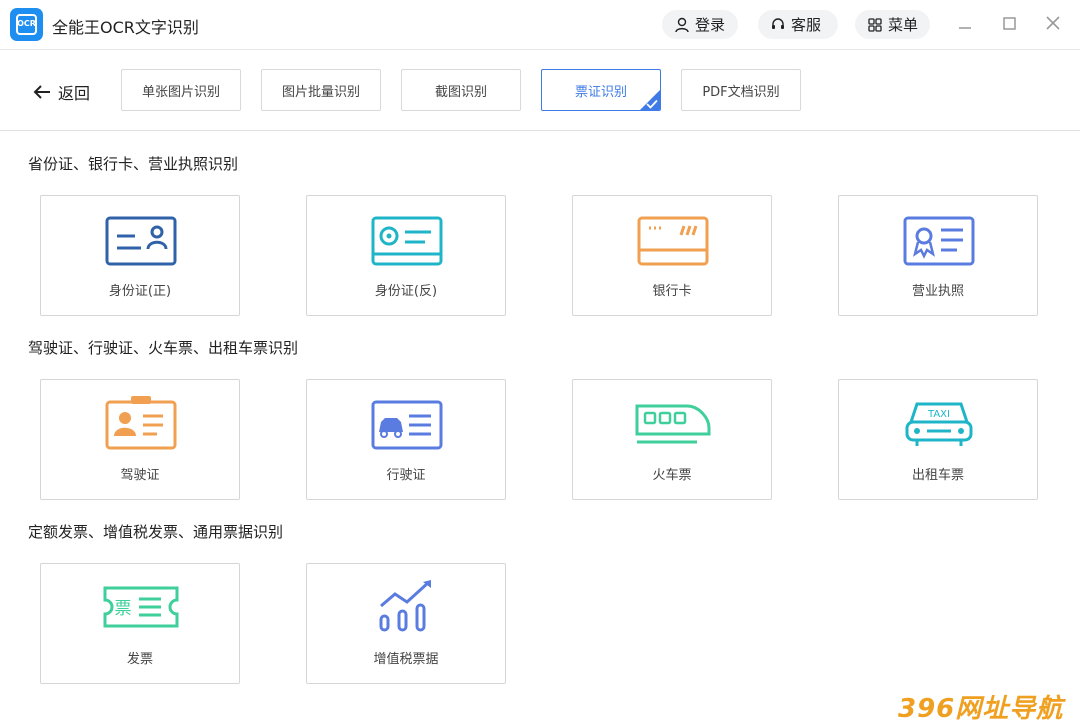 The image size is (1080, 725). I want to click on id-card-front-icon, so click(141, 241).